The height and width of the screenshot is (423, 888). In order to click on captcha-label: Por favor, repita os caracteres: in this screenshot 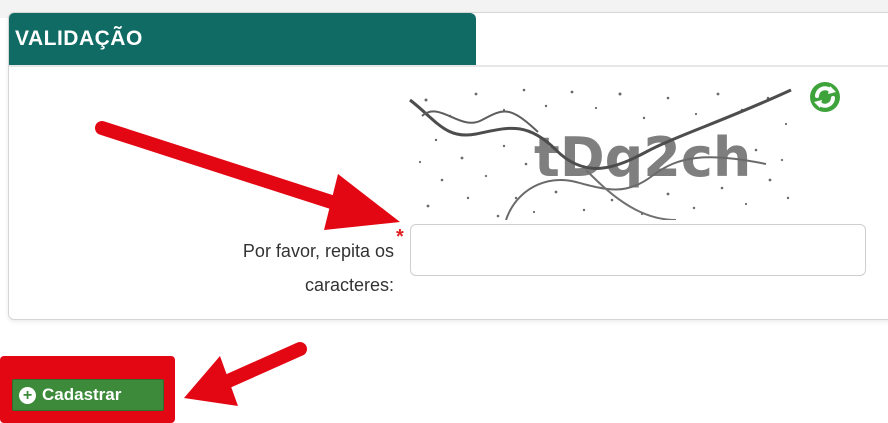, I will do `click(318, 268)`.